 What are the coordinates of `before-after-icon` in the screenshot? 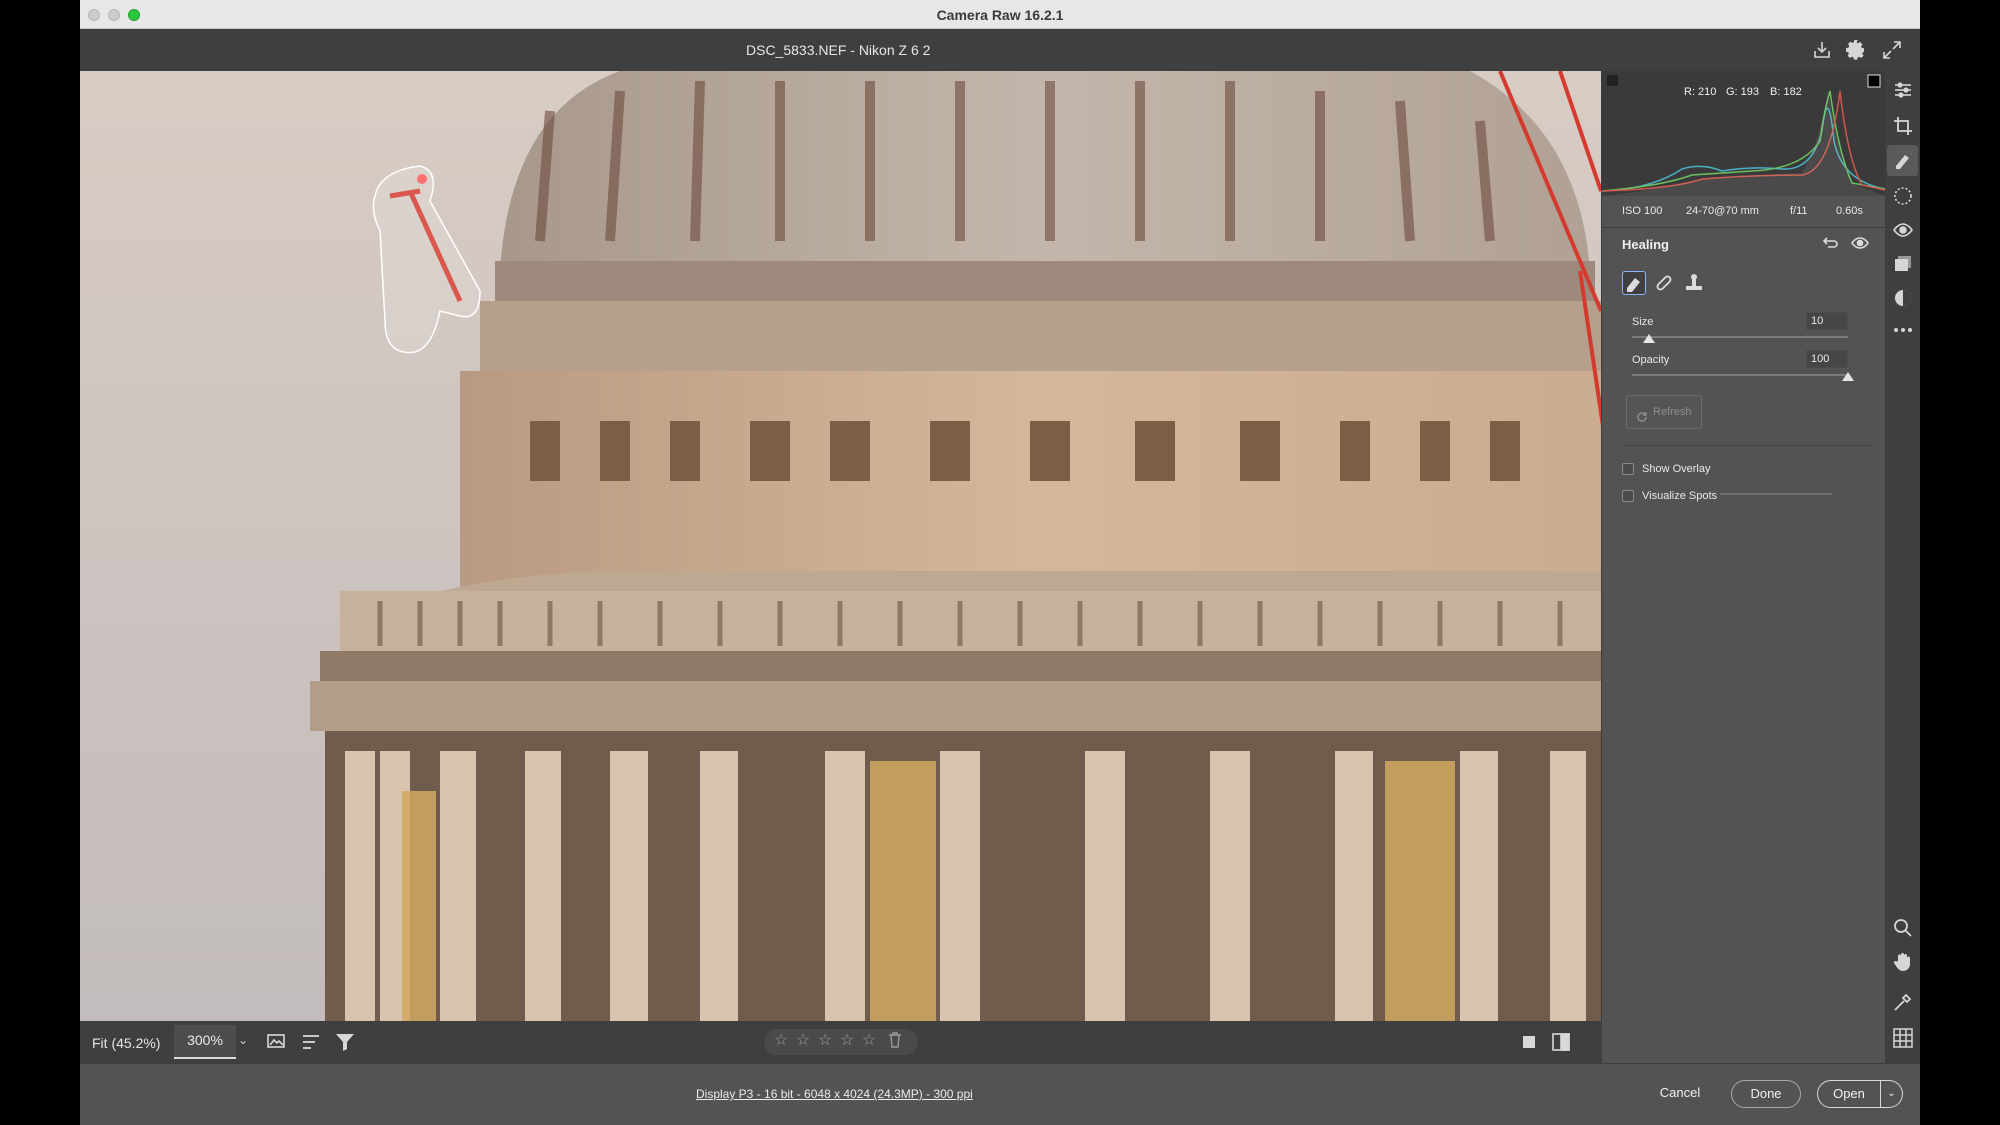 It's located at (1561, 1042).